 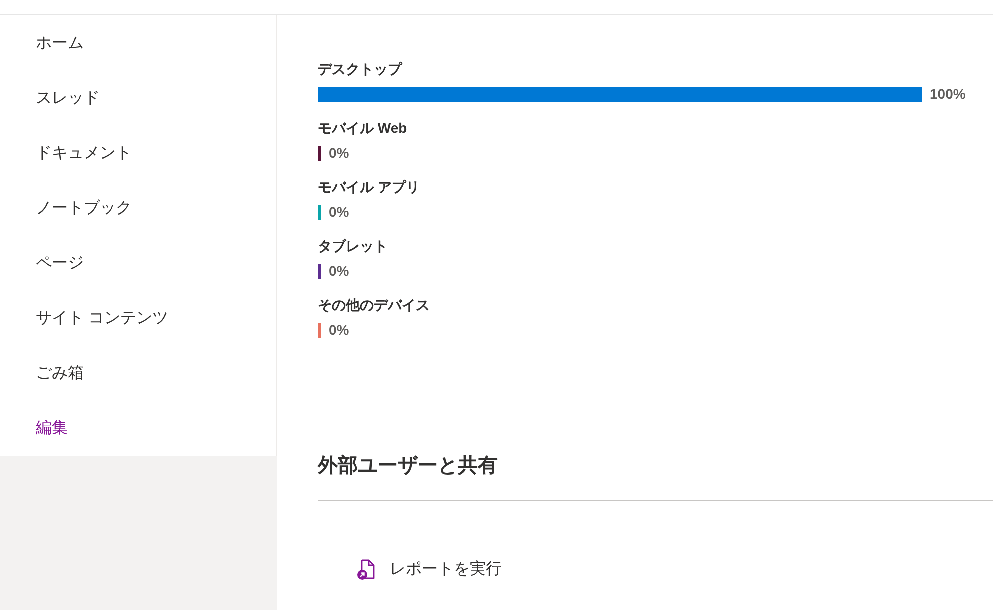 What do you see at coordinates (52, 429) in the screenshot?
I see `edit-link: 編集` at bounding box center [52, 429].